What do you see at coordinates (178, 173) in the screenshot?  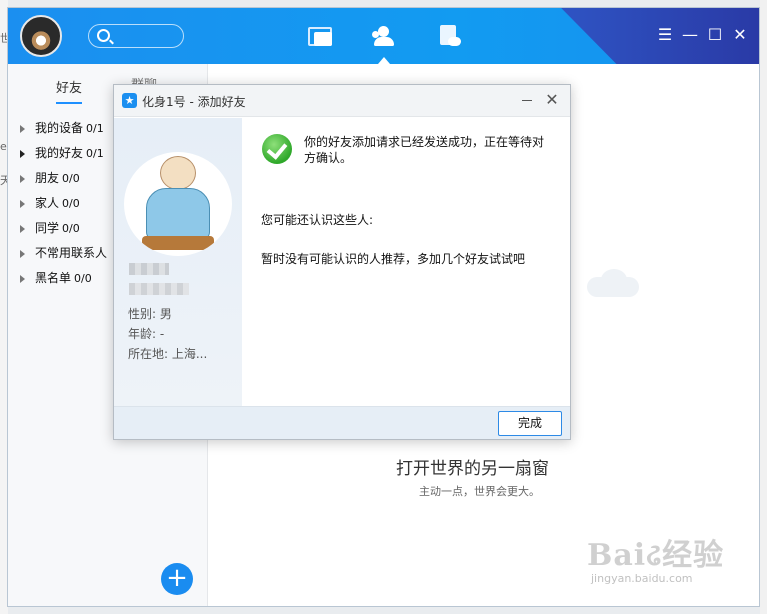 I see `monk-head-icon` at bounding box center [178, 173].